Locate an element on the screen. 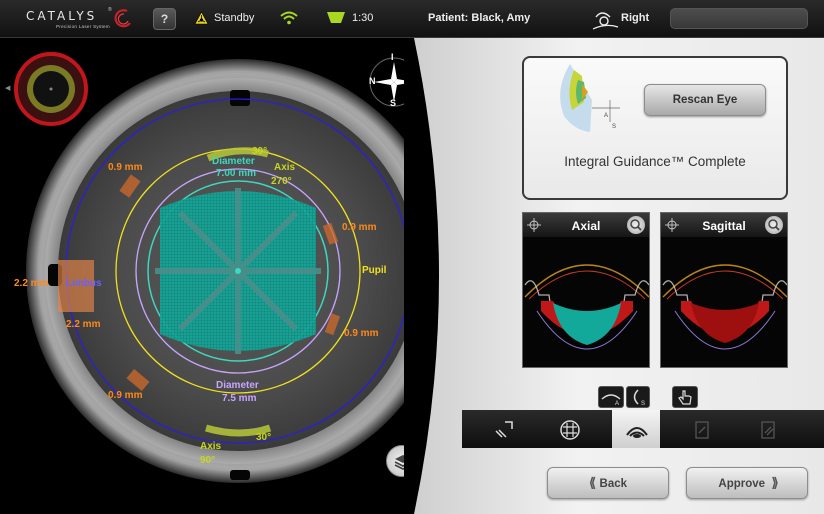 This screenshot has width=824, height=514. logo-text: CATALYS is located at coordinates (62, 16).